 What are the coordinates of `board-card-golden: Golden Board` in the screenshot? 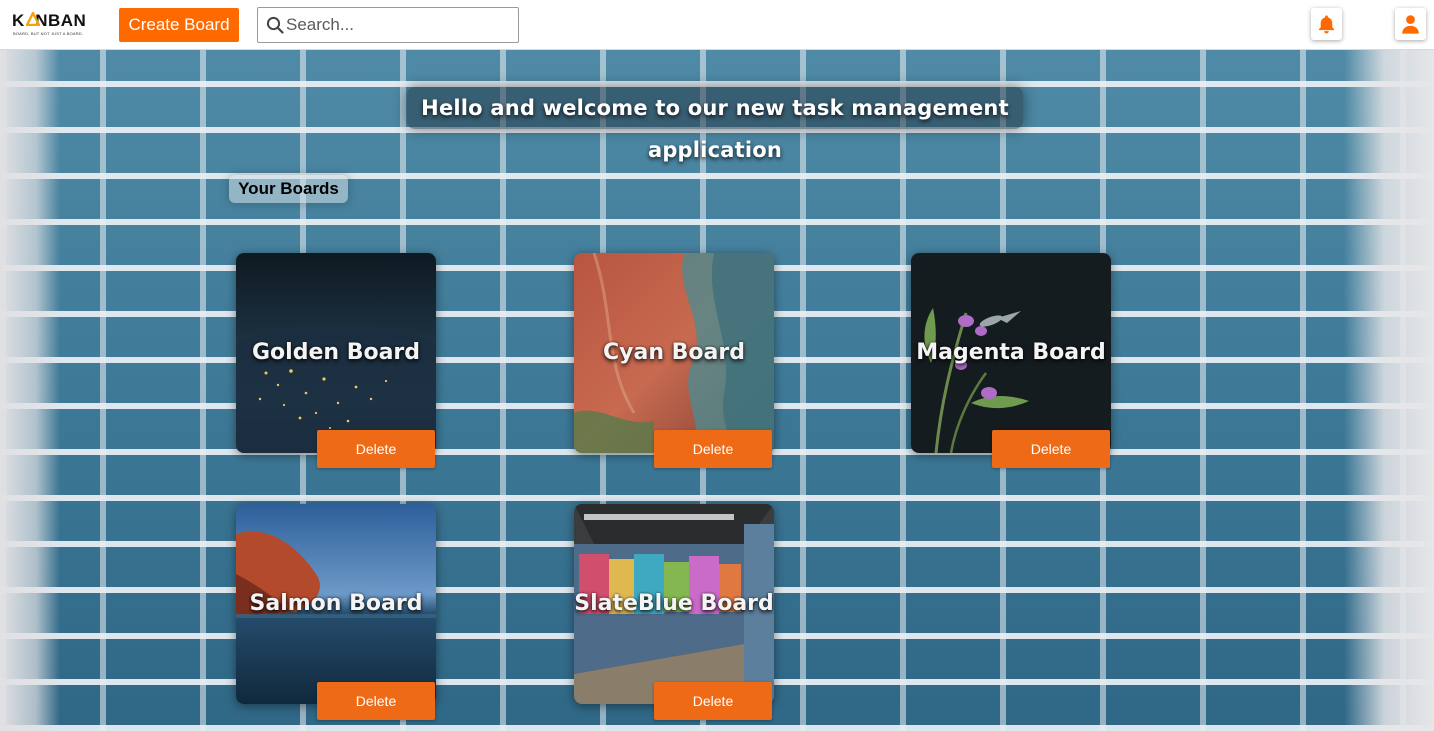 It's located at (336, 353).